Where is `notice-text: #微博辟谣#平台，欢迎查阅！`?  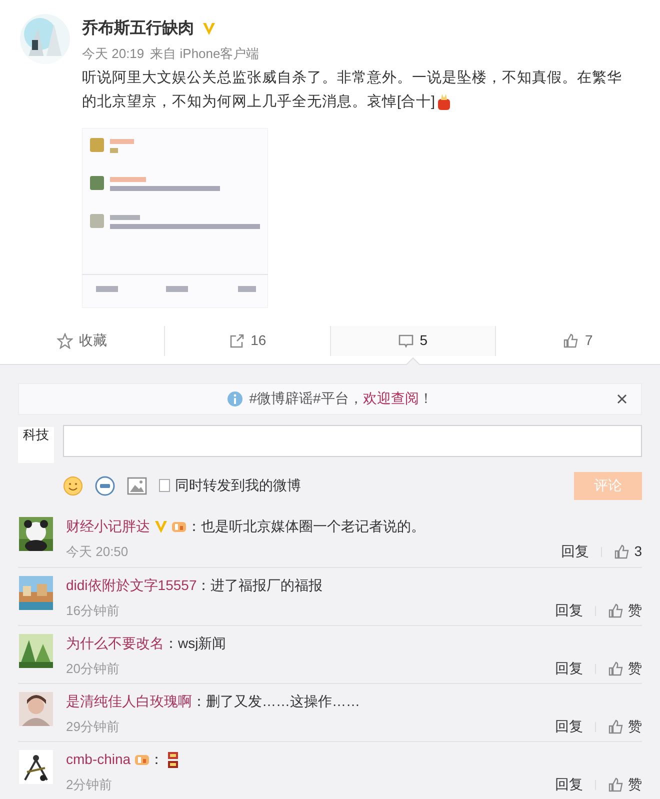
notice-text: #微博辟谣#平台，欢迎查阅！ is located at coordinates (341, 398).